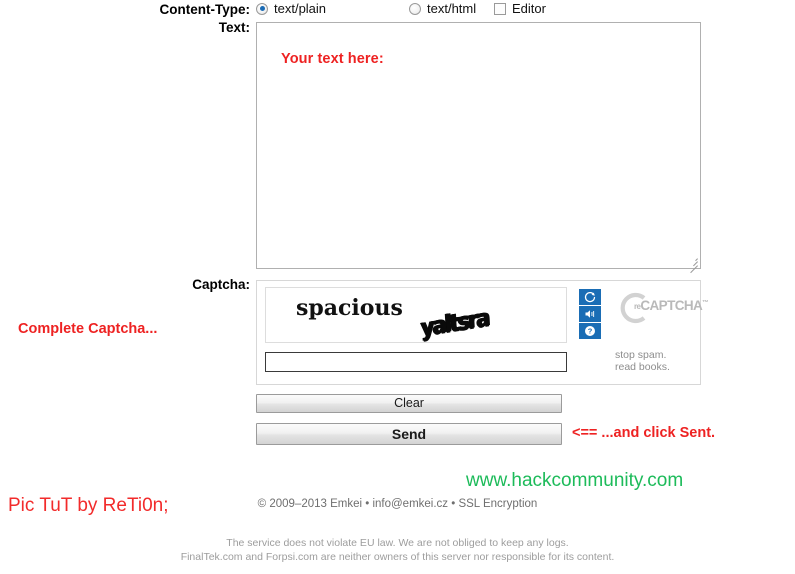  I want to click on textarea-resize-handle, so click(693, 264).